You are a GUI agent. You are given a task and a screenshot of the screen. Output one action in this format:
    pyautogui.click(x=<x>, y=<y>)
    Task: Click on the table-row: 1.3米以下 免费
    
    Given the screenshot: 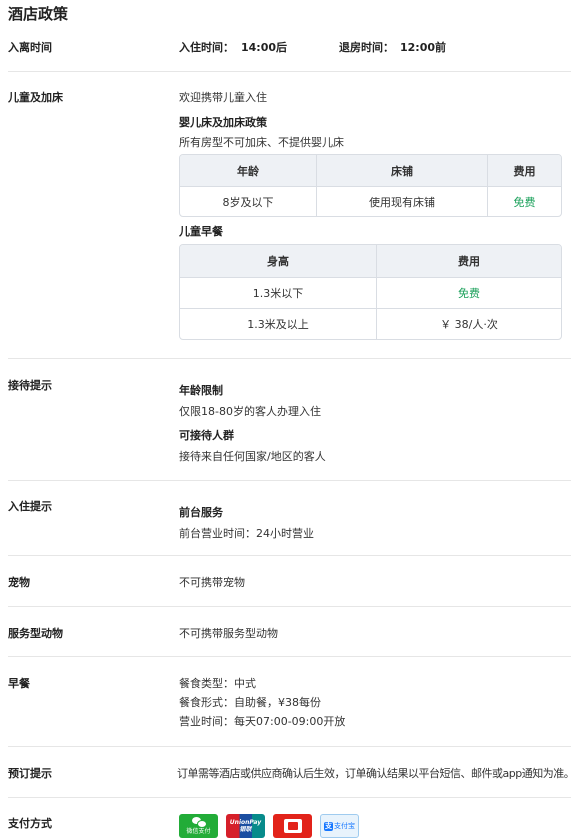 What is the action you would take?
    pyautogui.click(x=370, y=292)
    